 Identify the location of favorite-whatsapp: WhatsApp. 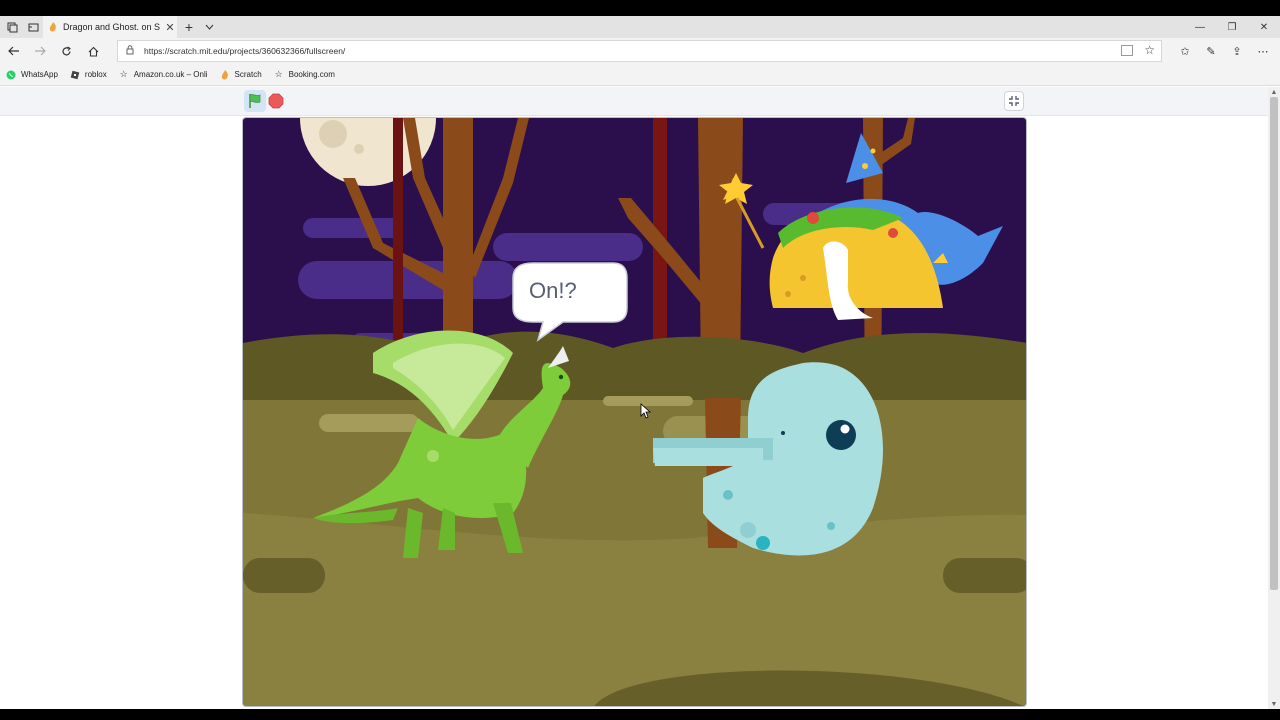
(32, 75).